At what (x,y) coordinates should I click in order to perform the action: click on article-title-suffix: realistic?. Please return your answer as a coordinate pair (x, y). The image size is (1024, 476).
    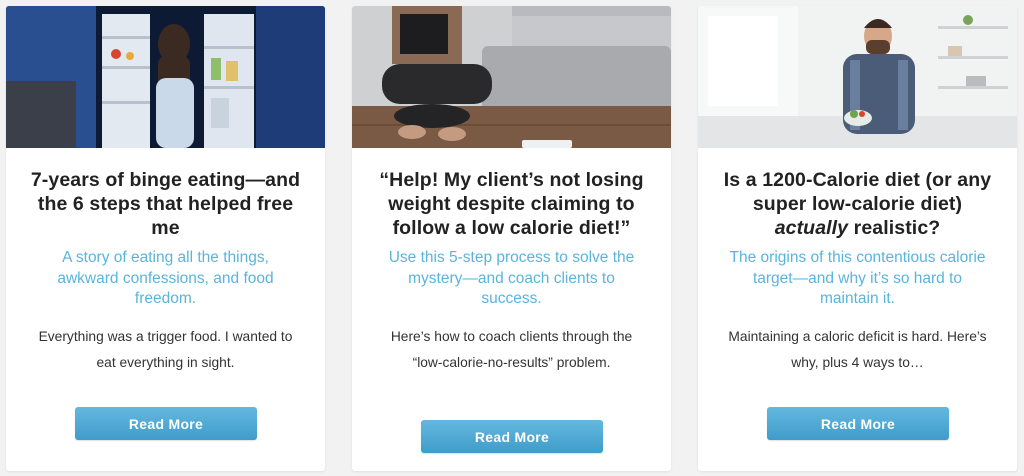
    Looking at the image, I should click on (894, 228).